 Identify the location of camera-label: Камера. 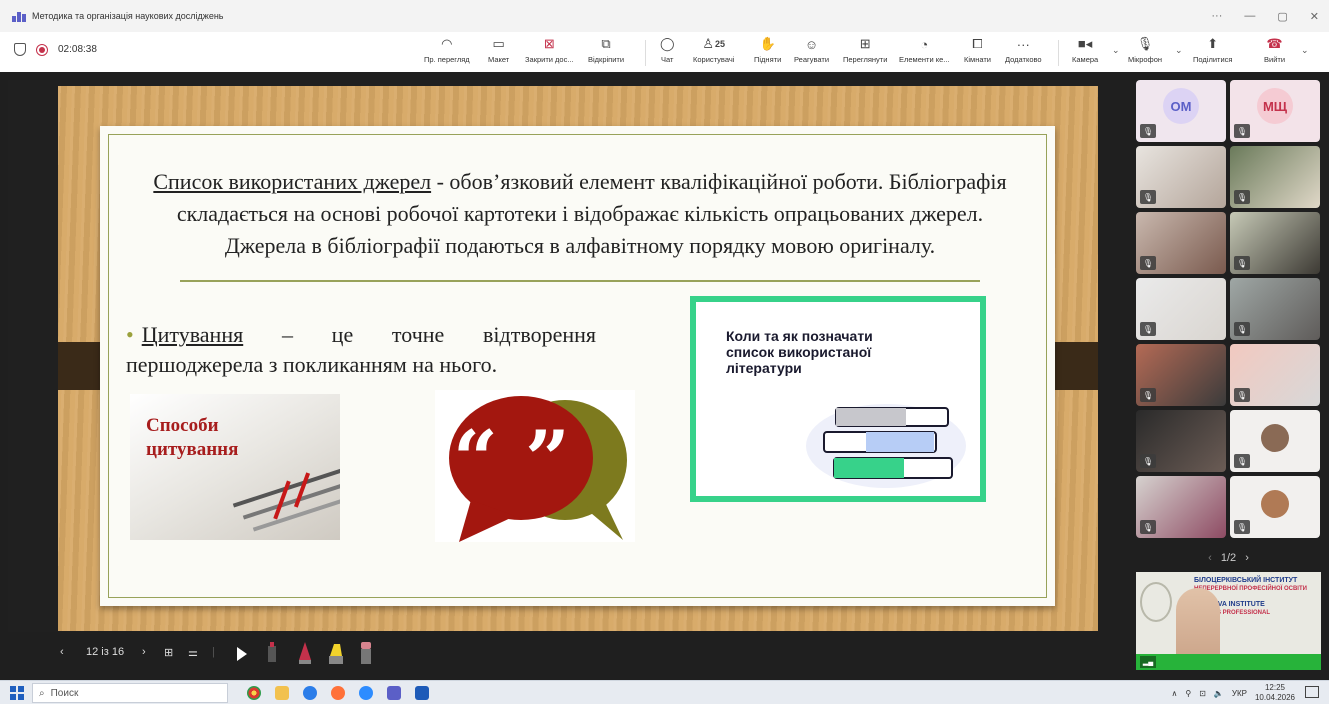
(1085, 59).